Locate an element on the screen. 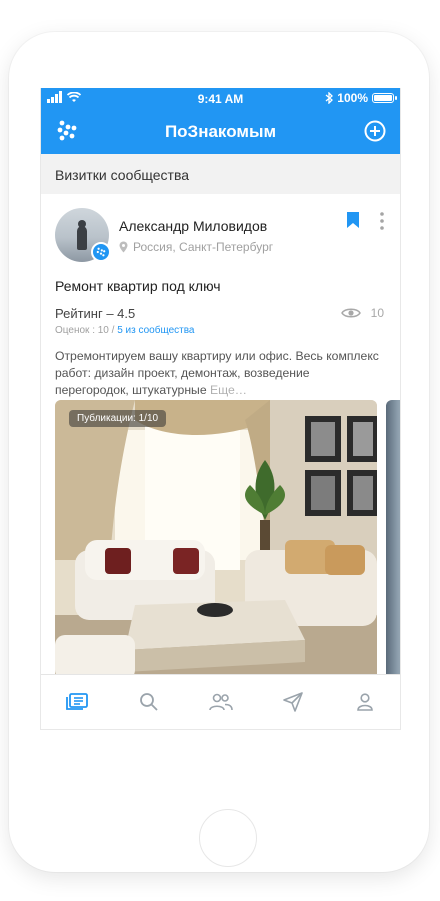 This screenshot has width=440, height=901. tab-profile is located at coordinates (365, 702).